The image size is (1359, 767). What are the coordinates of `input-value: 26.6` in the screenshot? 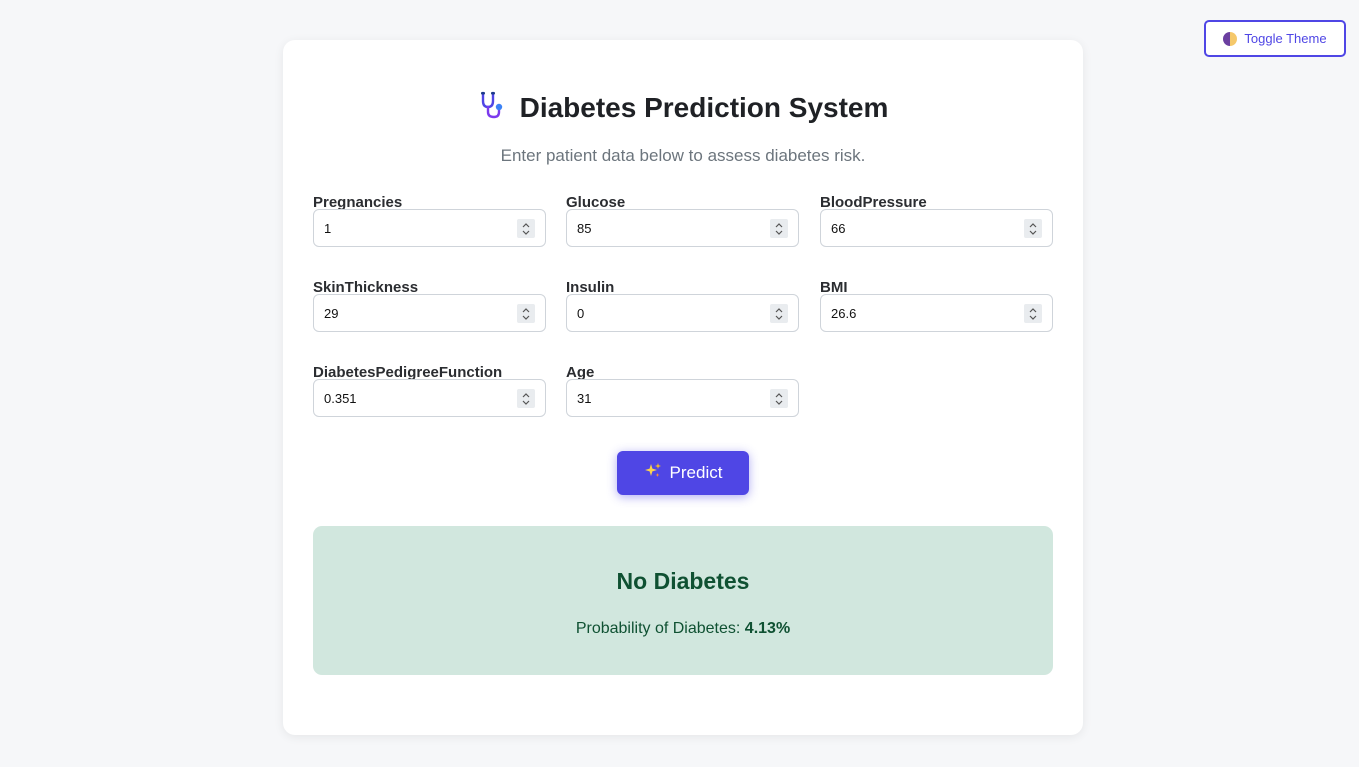 It's located at (844, 313).